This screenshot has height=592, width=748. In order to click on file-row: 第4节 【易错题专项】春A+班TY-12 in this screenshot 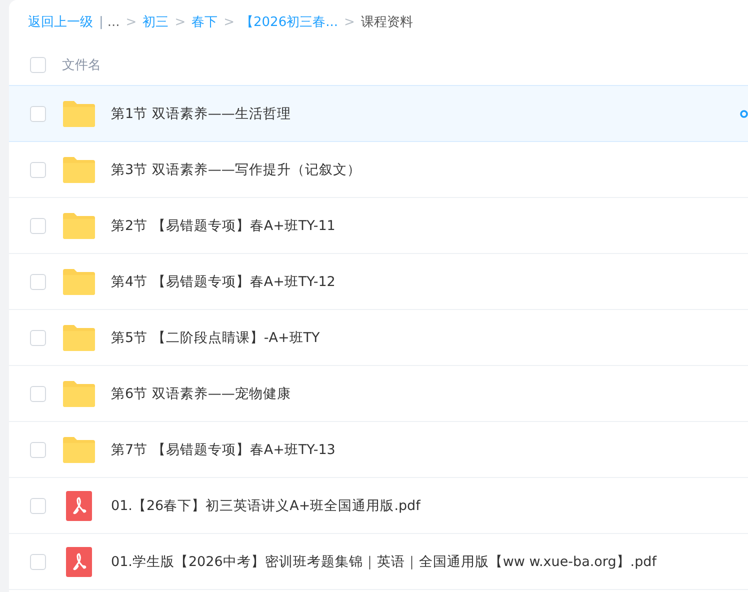, I will do `click(378, 282)`.